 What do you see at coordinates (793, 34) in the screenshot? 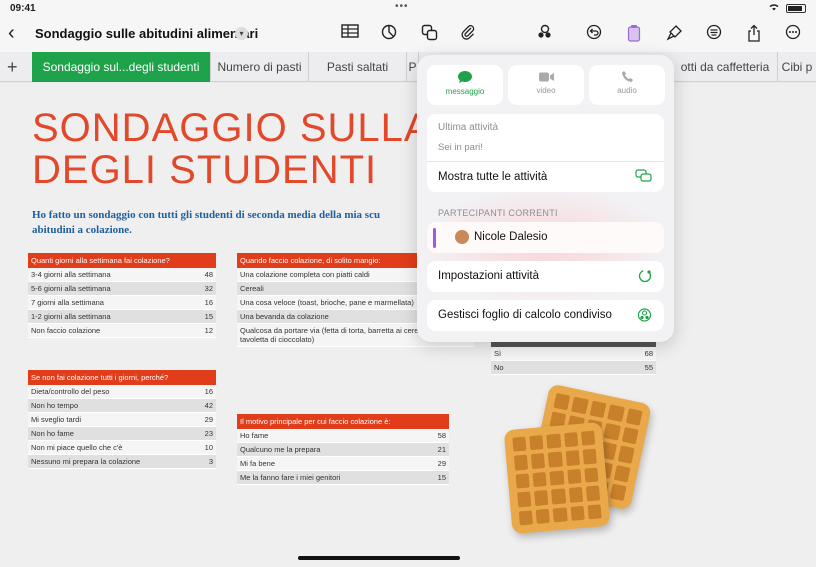
I see `more-icon` at bounding box center [793, 34].